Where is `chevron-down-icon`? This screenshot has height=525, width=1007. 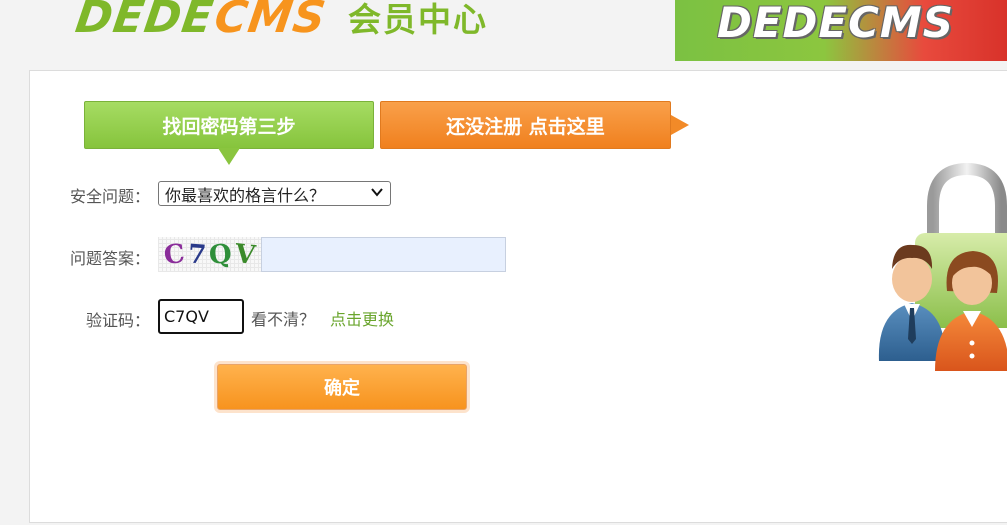
chevron-down-icon is located at coordinates (377, 194).